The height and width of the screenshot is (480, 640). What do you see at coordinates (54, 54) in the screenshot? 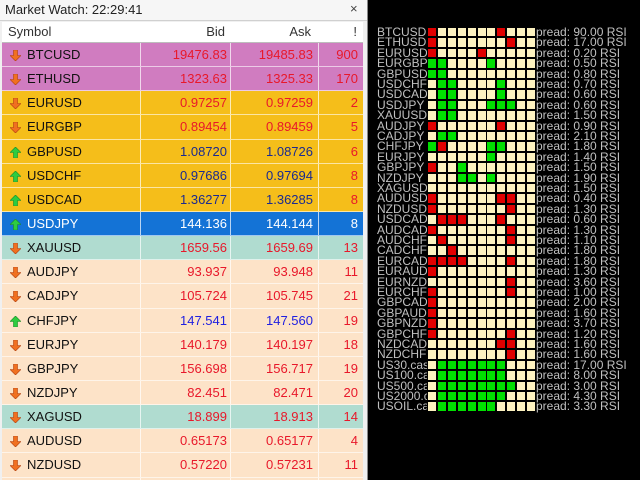
I see `symbol-cell: BTCUSD` at bounding box center [54, 54].